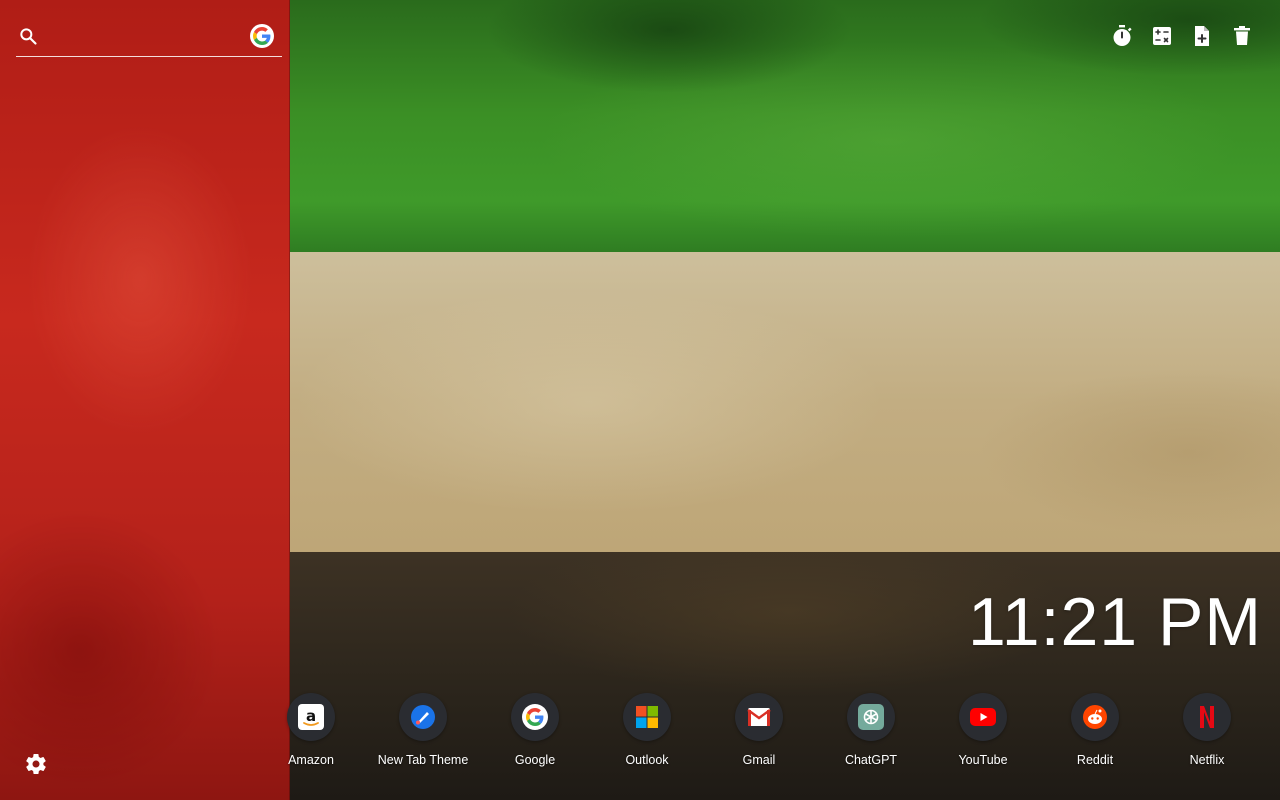  What do you see at coordinates (1162, 36) in the screenshot?
I see `calculator-icon` at bounding box center [1162, 36].